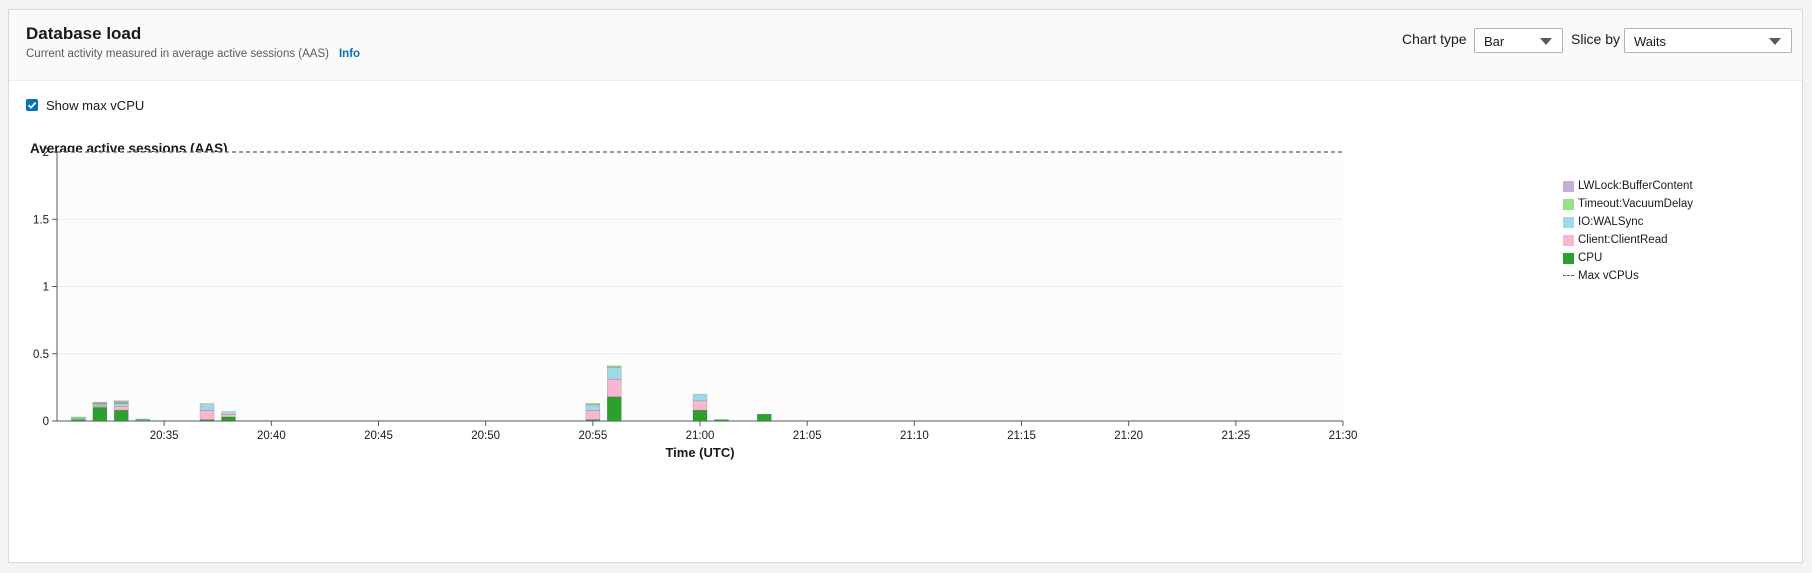 The image size is (1812, 573). What do you see at coordinates (1590, 258) in the screenshot?
I see `legend-label: CPU` at bounding box center [1590, 258].